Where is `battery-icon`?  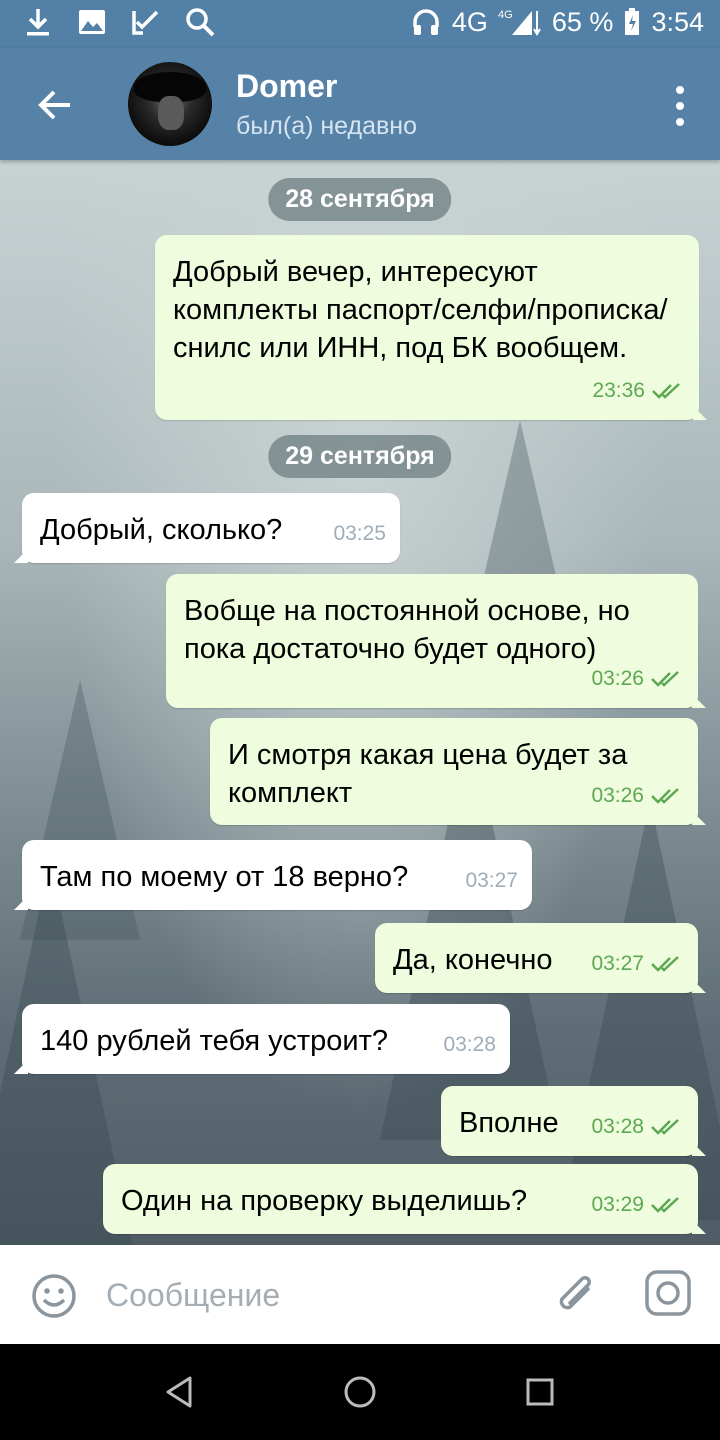
battery-icon is located at coordinates (632, 22).